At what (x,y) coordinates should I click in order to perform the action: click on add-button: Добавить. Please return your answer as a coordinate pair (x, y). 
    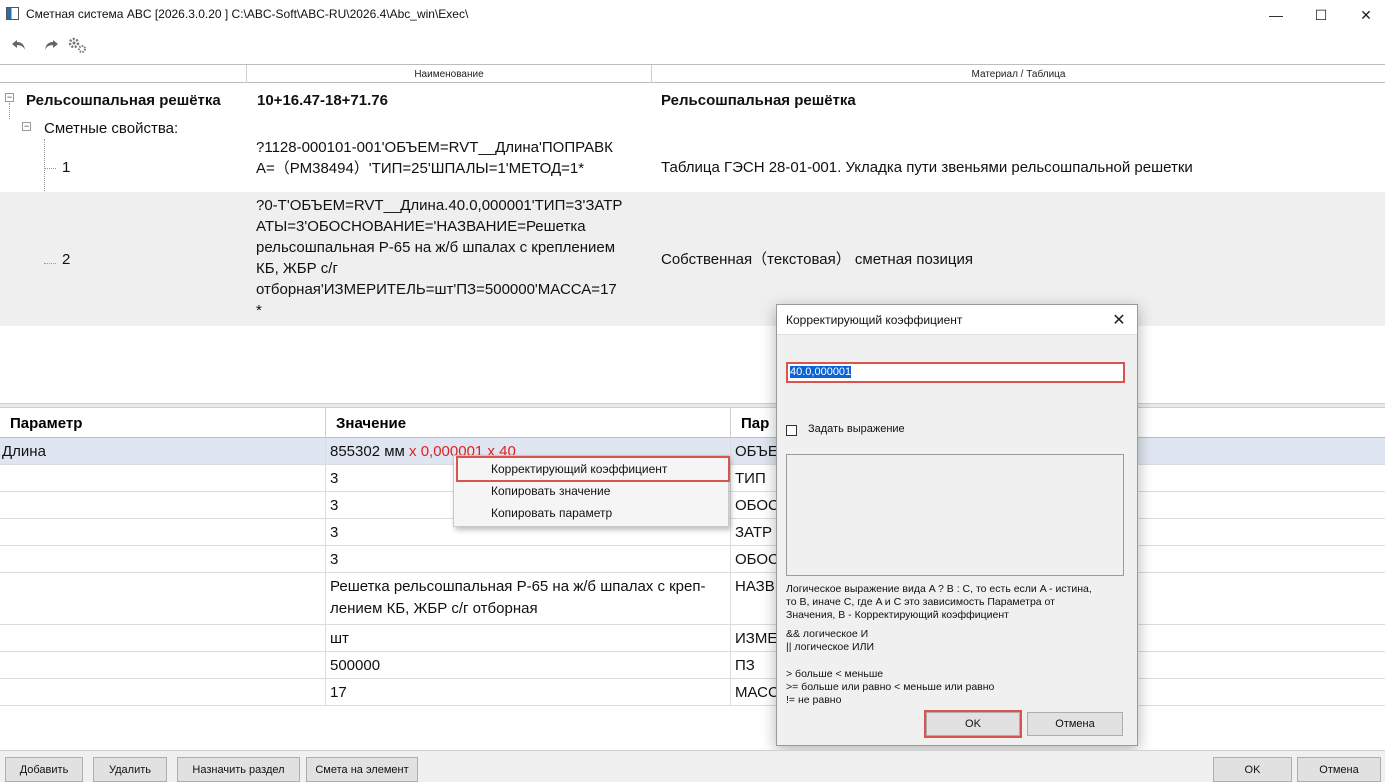
    Looking at the image, I should click on (44, 769).